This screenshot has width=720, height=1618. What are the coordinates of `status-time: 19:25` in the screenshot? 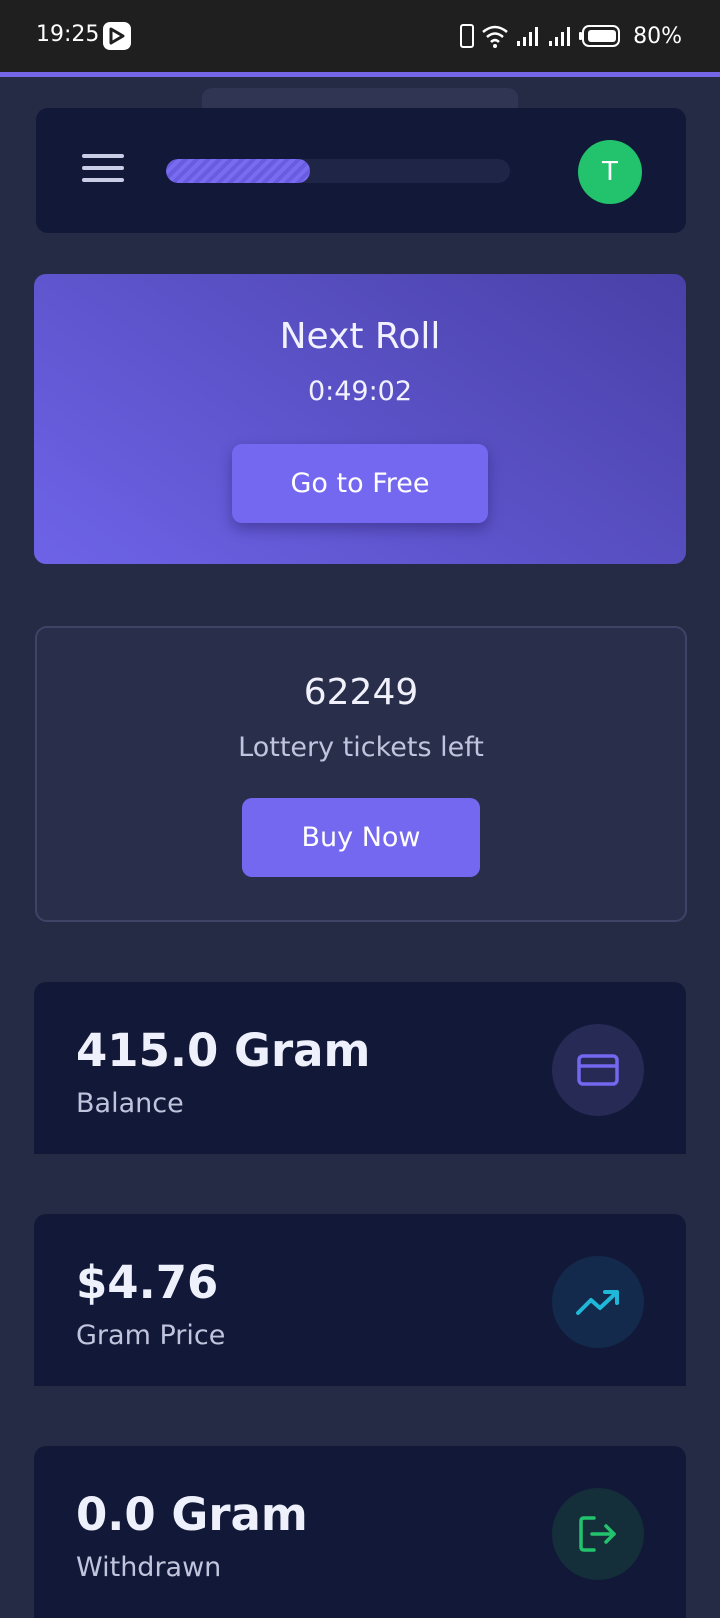 It's located at (68, 34).